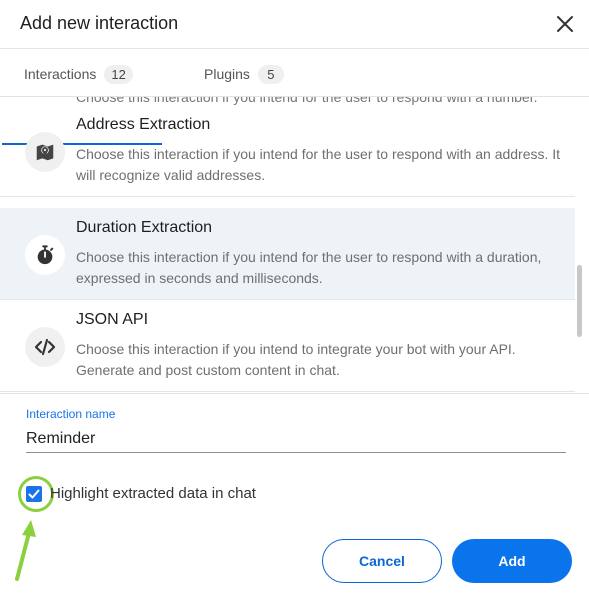  Describe the element at coordinates (579, 301) in the screenshot. I see `list-scrollbar` at that location.